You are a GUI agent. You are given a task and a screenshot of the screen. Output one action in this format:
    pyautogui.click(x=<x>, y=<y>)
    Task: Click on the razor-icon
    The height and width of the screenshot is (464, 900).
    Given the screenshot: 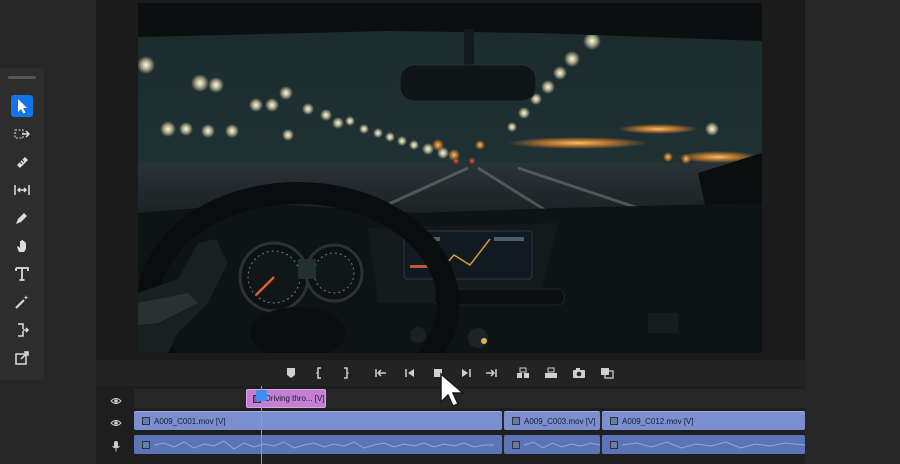 What is the action you would take?
    pyautogui.click(x=22, y=162)
    